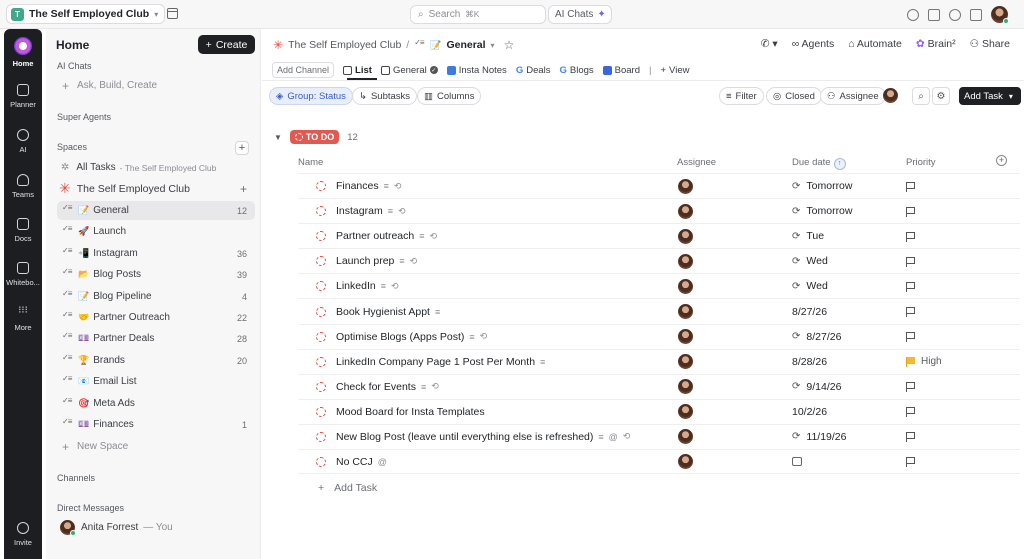  I want to click on sidebar-list-item: 💷 Finances 1, so click(156, 424).